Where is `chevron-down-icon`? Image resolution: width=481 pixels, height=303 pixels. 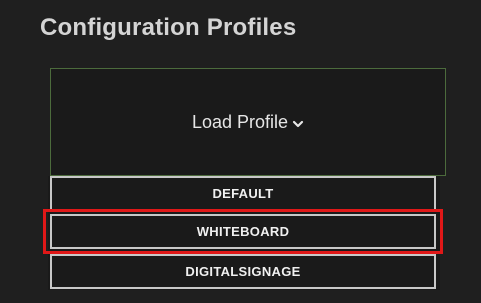
chevron-down-icon is located at coordinates (298, 122).